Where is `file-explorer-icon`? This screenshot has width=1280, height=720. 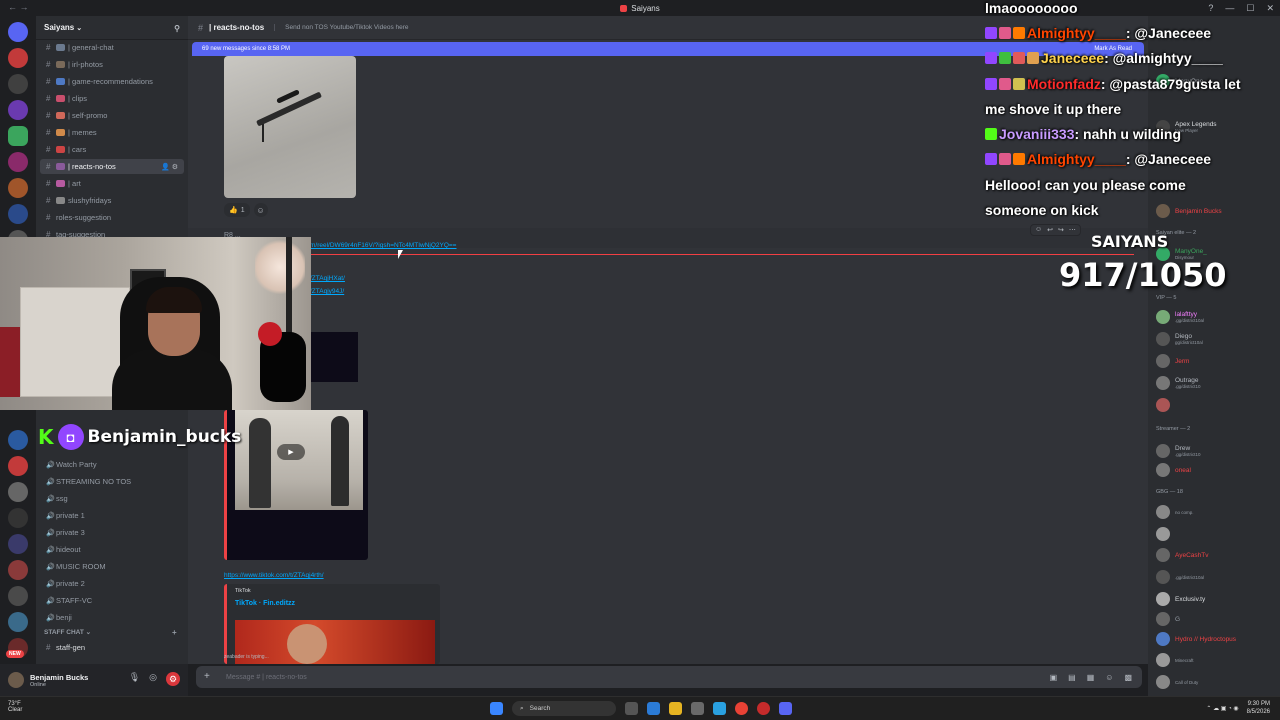 file-explorer-icon is located at coordinates (675, 708).